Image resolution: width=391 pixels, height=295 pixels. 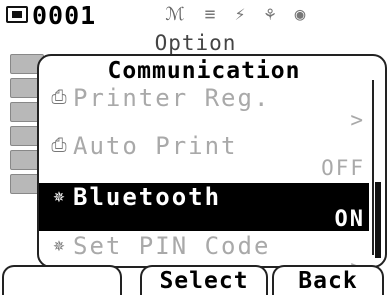 What do you see at coordinates (172, 98) in the screenshot?
I see `menu-item-label: Printer Reg.` at bounding box center [172, 98].